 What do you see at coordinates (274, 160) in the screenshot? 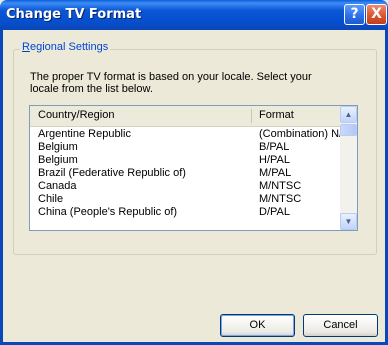
I see `format-cell: H/PAL` at bounding box center [274, 160].